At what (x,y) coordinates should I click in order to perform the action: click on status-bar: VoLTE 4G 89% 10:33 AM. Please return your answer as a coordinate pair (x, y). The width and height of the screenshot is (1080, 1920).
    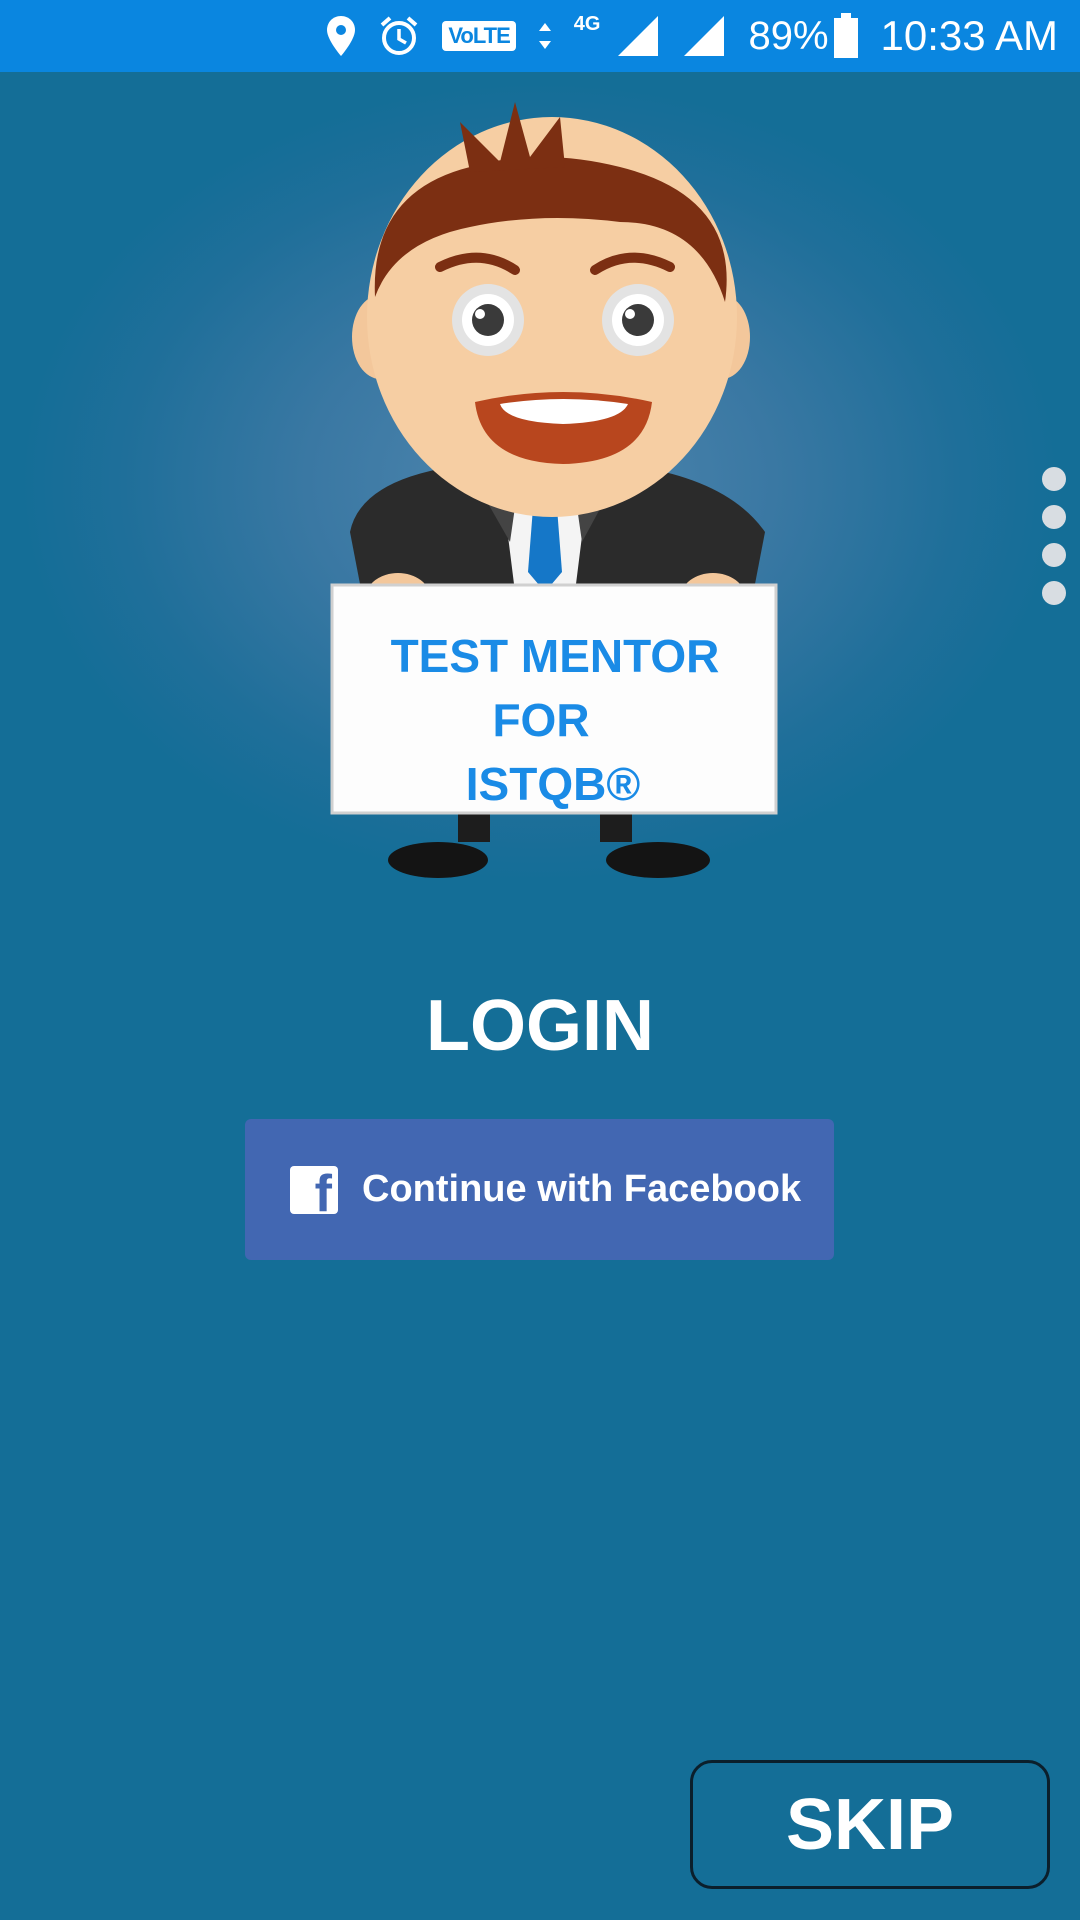
    Looking at the image, I should click on (540, 36).